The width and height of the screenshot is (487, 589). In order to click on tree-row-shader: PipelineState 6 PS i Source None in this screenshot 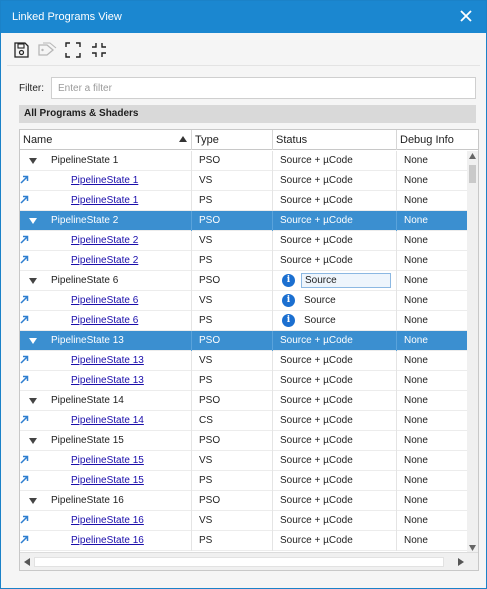, I will do `click(249, 321)`.